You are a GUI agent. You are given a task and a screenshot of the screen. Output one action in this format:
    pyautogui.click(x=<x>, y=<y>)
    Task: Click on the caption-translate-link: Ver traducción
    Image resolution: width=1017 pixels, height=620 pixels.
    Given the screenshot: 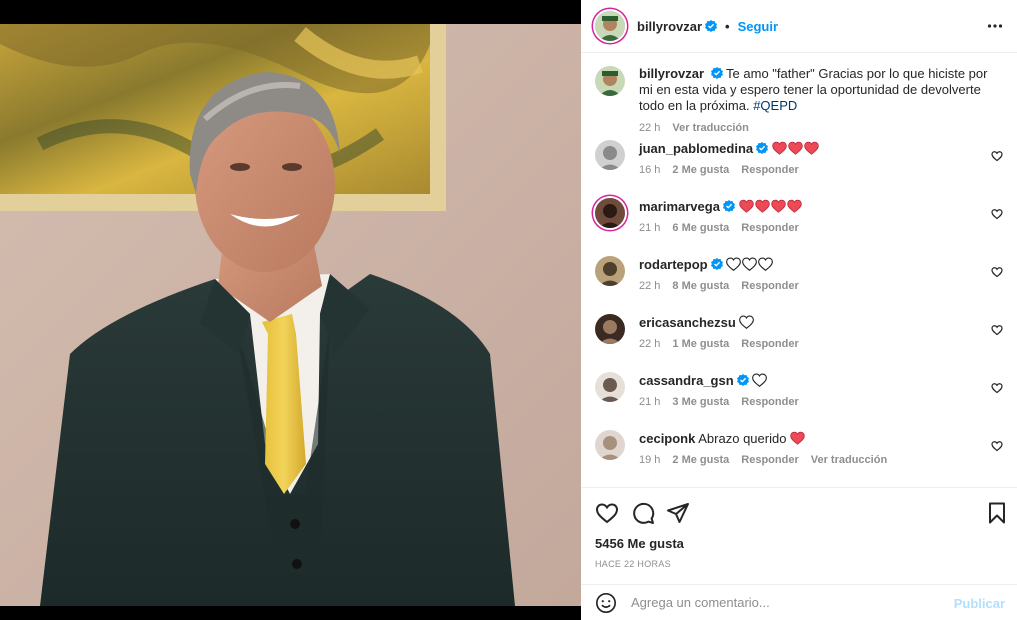 What is the action you would take?
    pyautogui.click(x=710, y=128)
    